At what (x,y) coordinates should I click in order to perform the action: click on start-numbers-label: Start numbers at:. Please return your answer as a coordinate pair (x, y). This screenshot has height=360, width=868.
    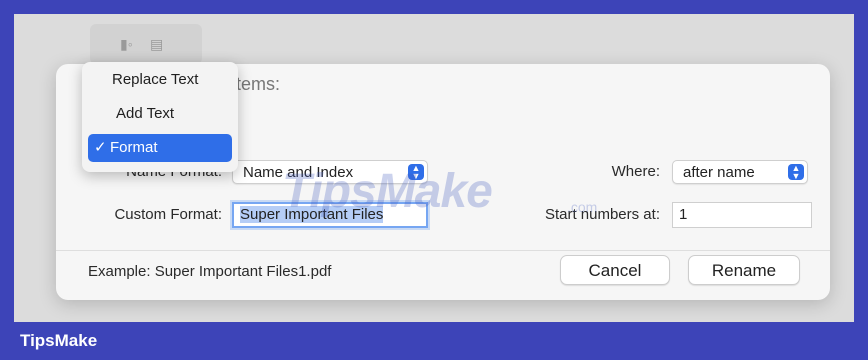
    Looking at the image, I should click on (602, 214).